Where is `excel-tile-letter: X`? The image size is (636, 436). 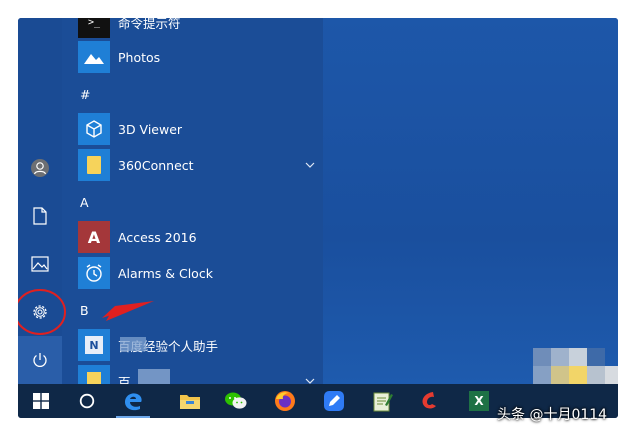
excel-tile-letter: X is located at coordinates (479, 401).